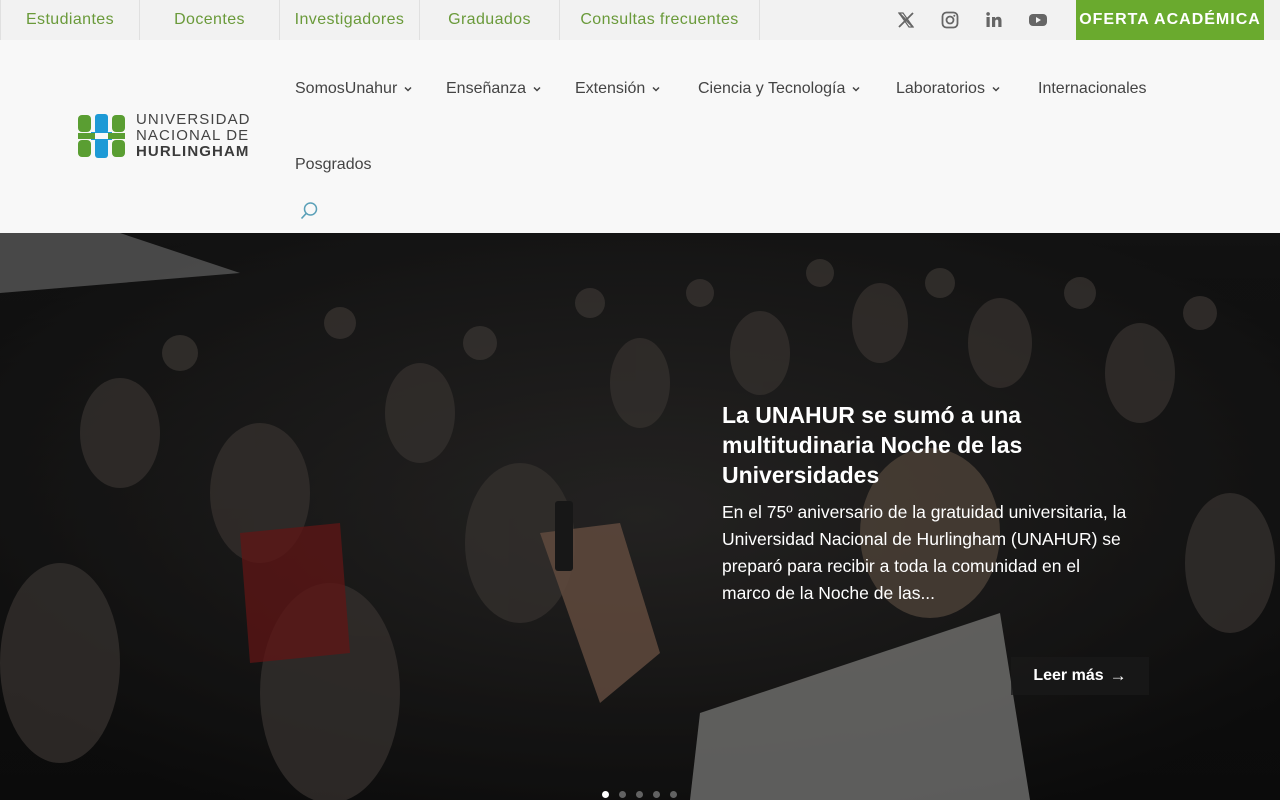  I want to click on nav-item-extension: Extensión, so click(618, 89).